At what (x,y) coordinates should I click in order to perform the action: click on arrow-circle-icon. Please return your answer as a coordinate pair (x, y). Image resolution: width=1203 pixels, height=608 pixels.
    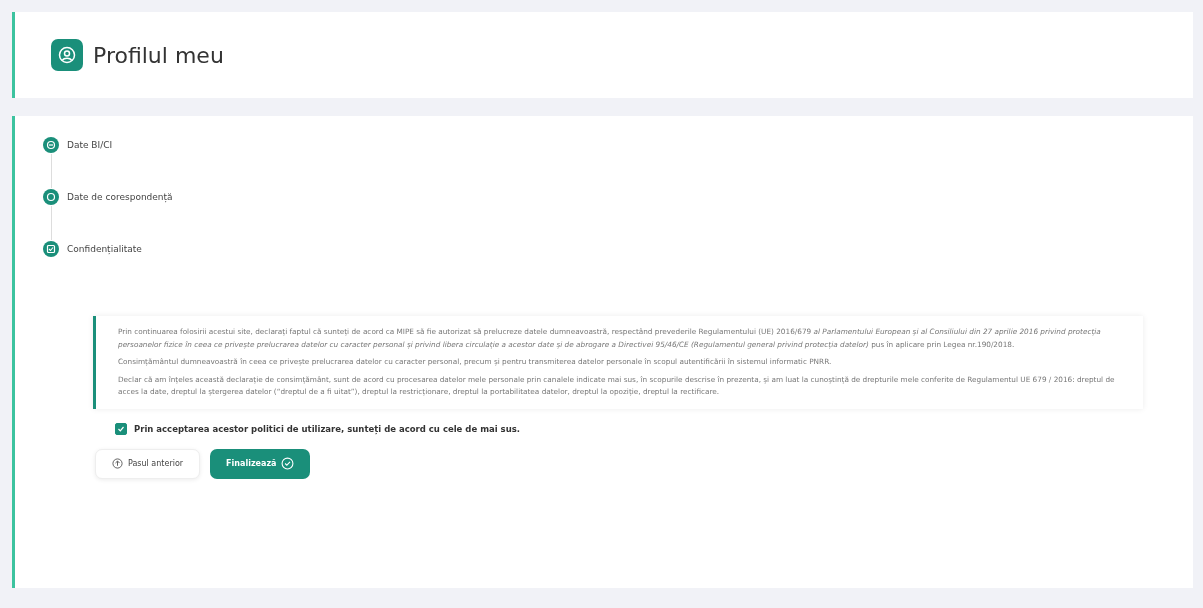
    Looking at the image, I should click on (117, 463).